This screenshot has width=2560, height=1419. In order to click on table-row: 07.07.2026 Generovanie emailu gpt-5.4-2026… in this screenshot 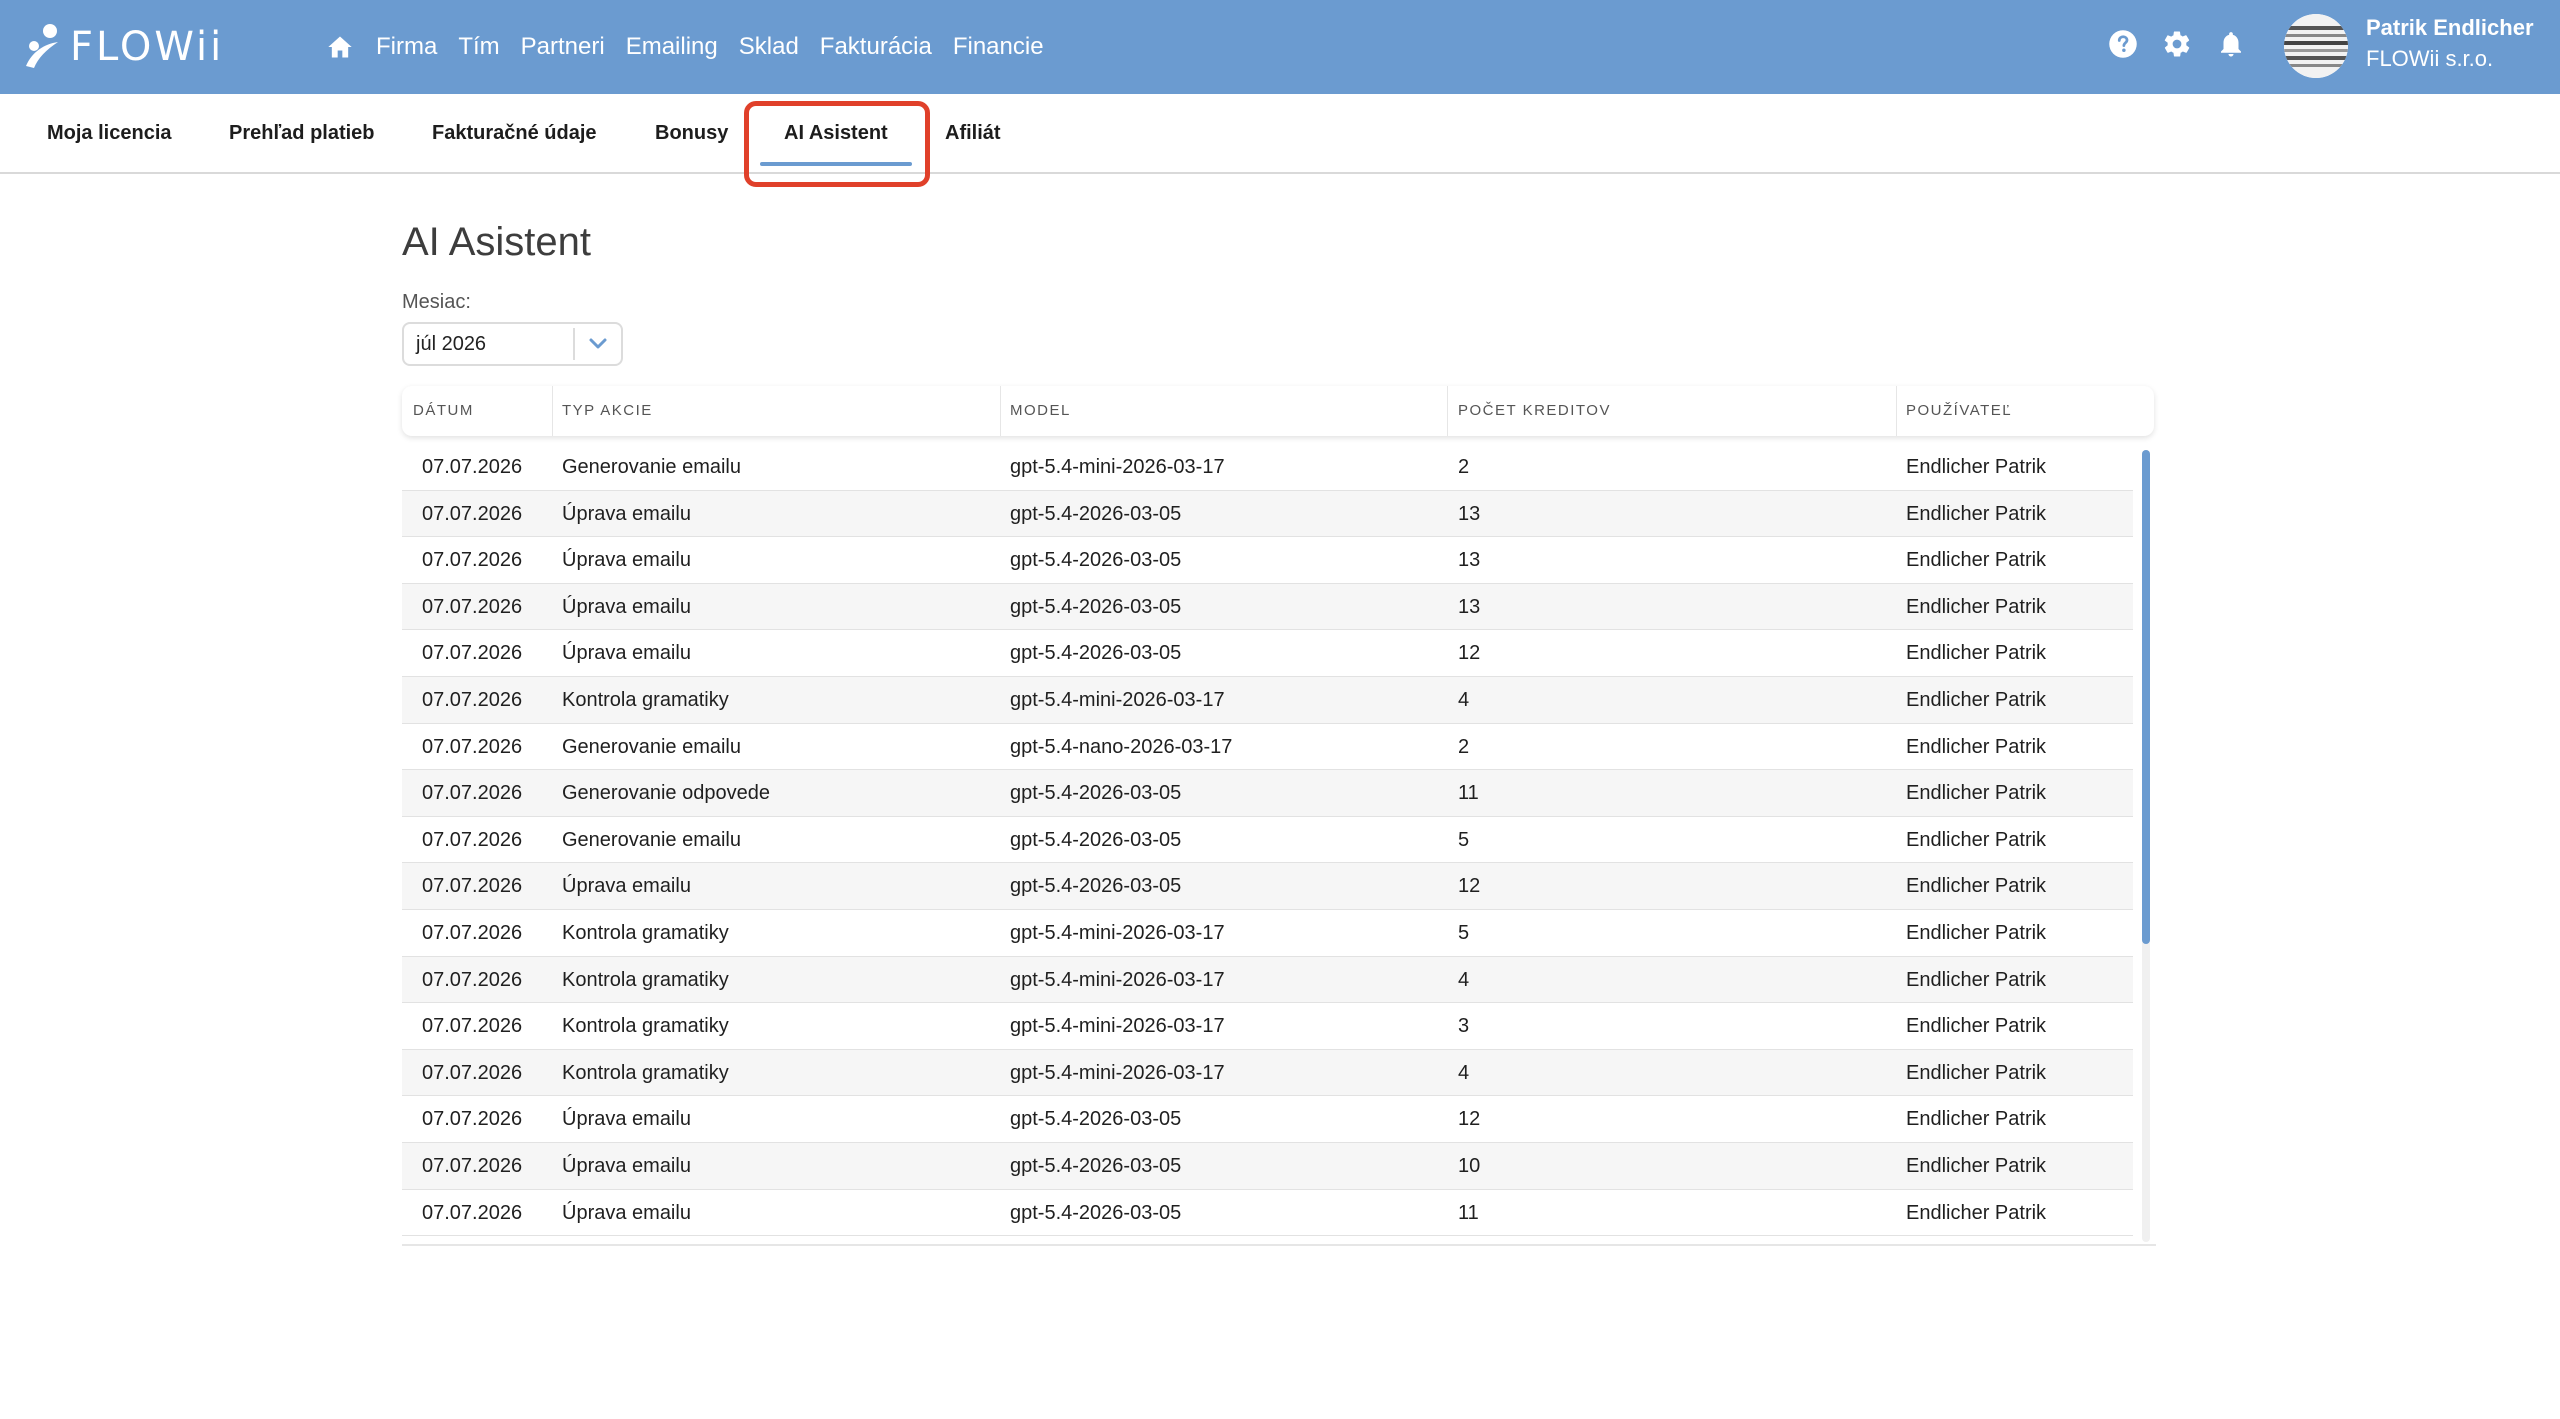, I will do `click(1267, 840)`.